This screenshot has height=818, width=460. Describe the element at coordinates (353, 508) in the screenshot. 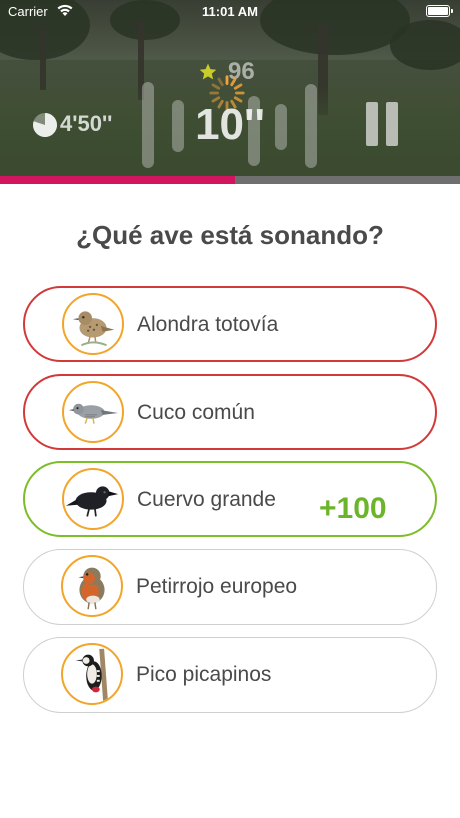

I see `points-awarded: +100` at that location.